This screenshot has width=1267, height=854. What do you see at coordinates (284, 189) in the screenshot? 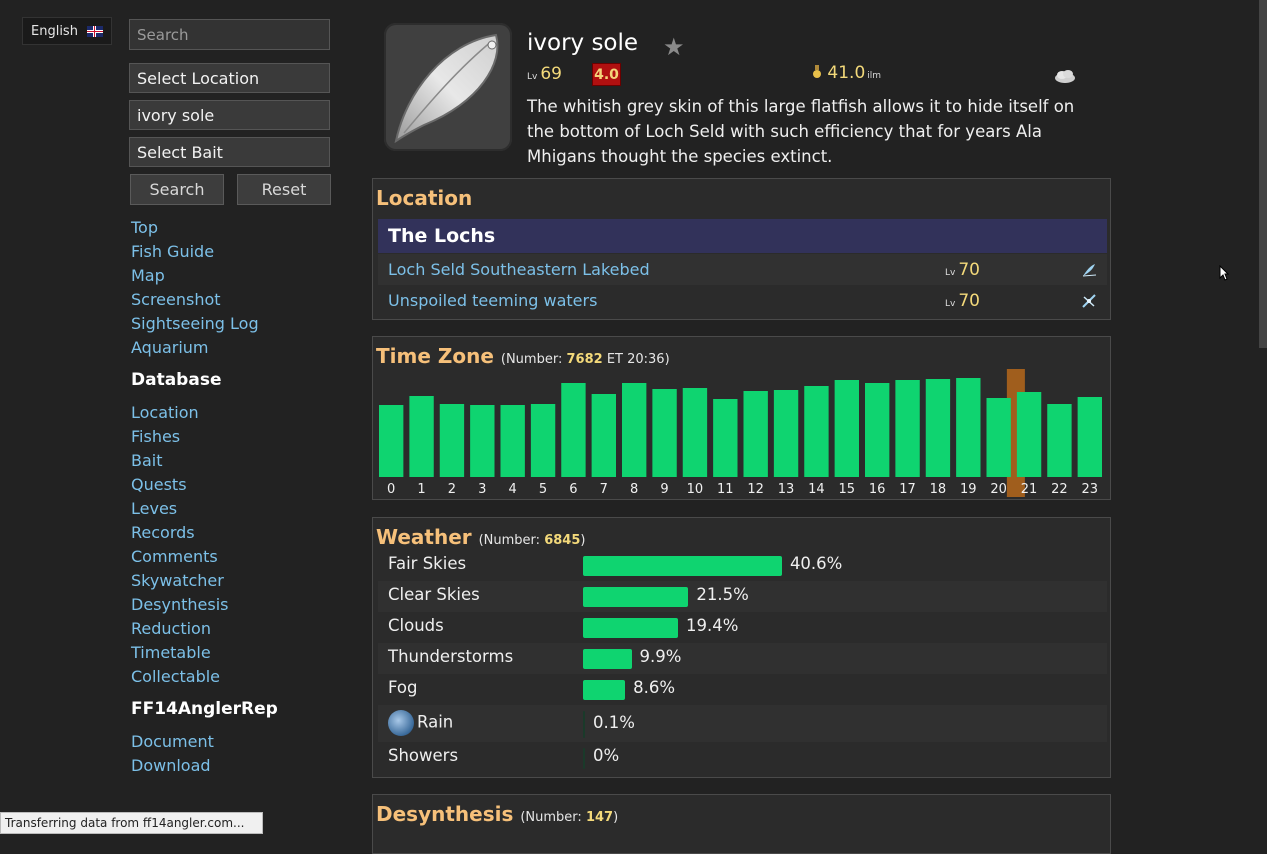
I see `reset-button: Reset` at bounding box center [284, 189].